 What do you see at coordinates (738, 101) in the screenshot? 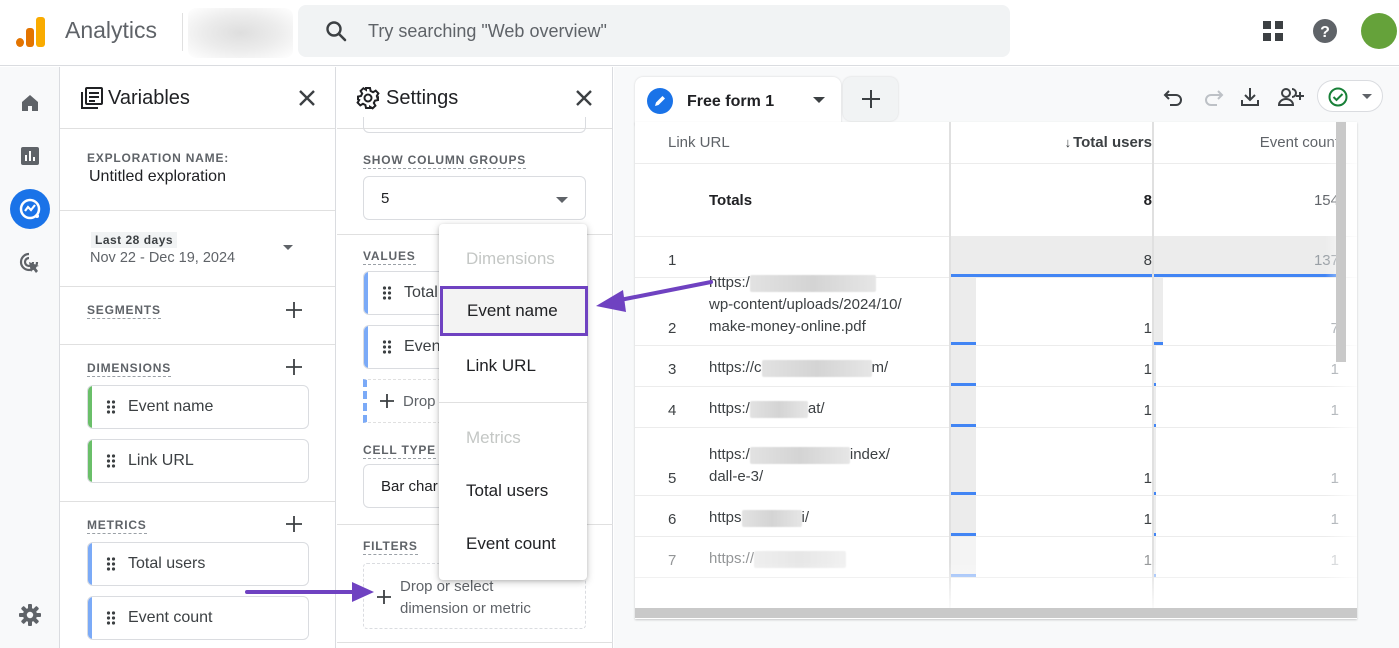
I see `tab-free-form-1: Free form 1` at bounding box center [738, 101].